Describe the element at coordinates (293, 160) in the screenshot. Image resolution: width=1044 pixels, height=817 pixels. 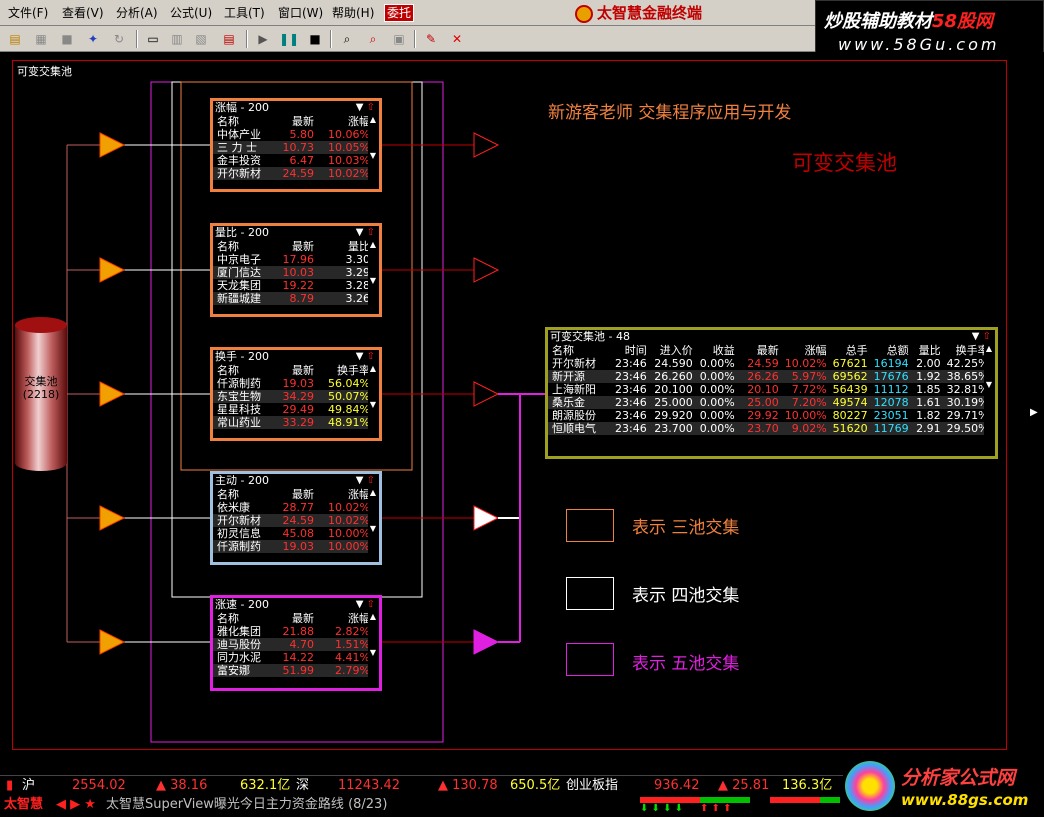
I see `table-row: 金丰投资 6.47 10.03%` at that location.